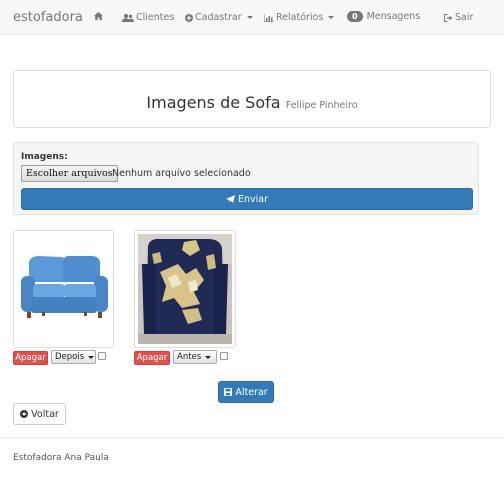 This screenshot has height=478, width=504. Describe the element at coordinates (152, 358) in the screenshot. I see `delete-button-2: Apagar` at that location.